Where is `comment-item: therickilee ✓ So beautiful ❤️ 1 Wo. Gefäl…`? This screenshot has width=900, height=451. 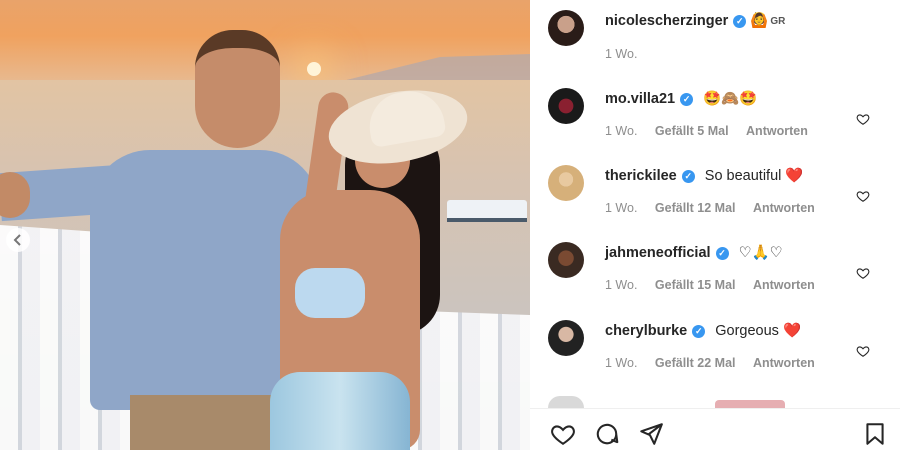
comment-item: therickilee ✓ So beautiful ❤️ 1 Wo. Gefäl… is located at coordinates (715, 194).